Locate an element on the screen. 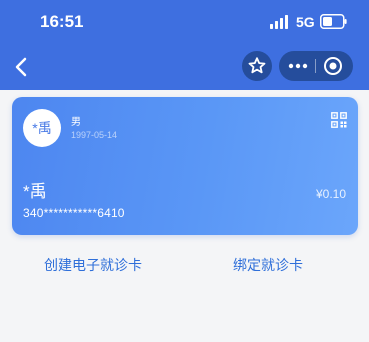 The image size is (369, 342). status-time: 16:51 is located at coordinates (62, 21).